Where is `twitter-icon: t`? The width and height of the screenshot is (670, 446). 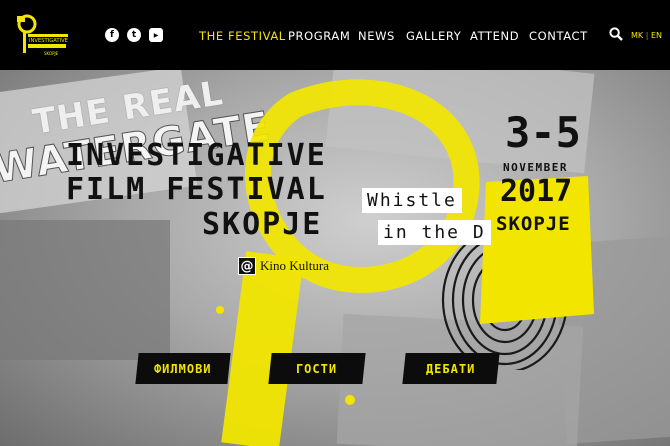 twitter-icon: t is located at coordinates (134, 35).